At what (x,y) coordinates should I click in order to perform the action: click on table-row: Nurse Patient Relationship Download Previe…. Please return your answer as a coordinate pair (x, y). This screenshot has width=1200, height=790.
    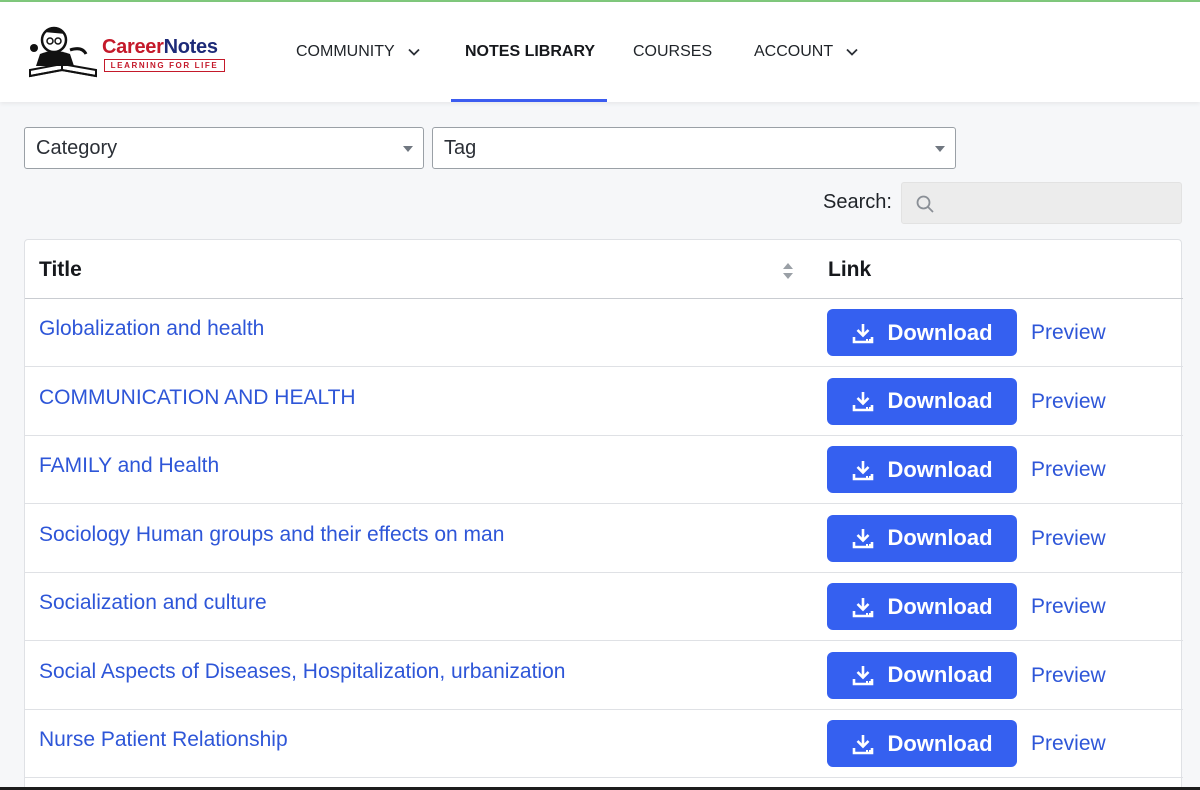
    Looking at the image, I should click on (604, 744).